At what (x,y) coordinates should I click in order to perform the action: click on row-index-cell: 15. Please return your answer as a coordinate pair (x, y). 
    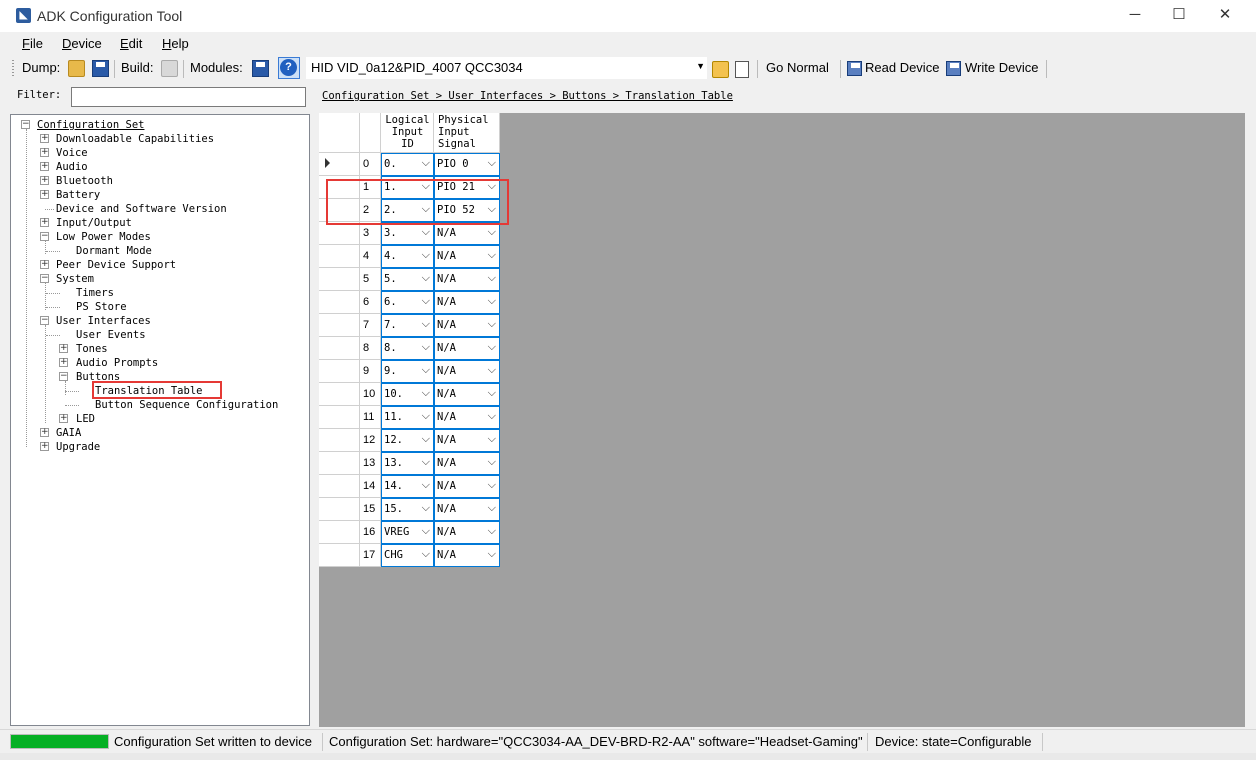
    Looking at the image, I should click on (370, 509).